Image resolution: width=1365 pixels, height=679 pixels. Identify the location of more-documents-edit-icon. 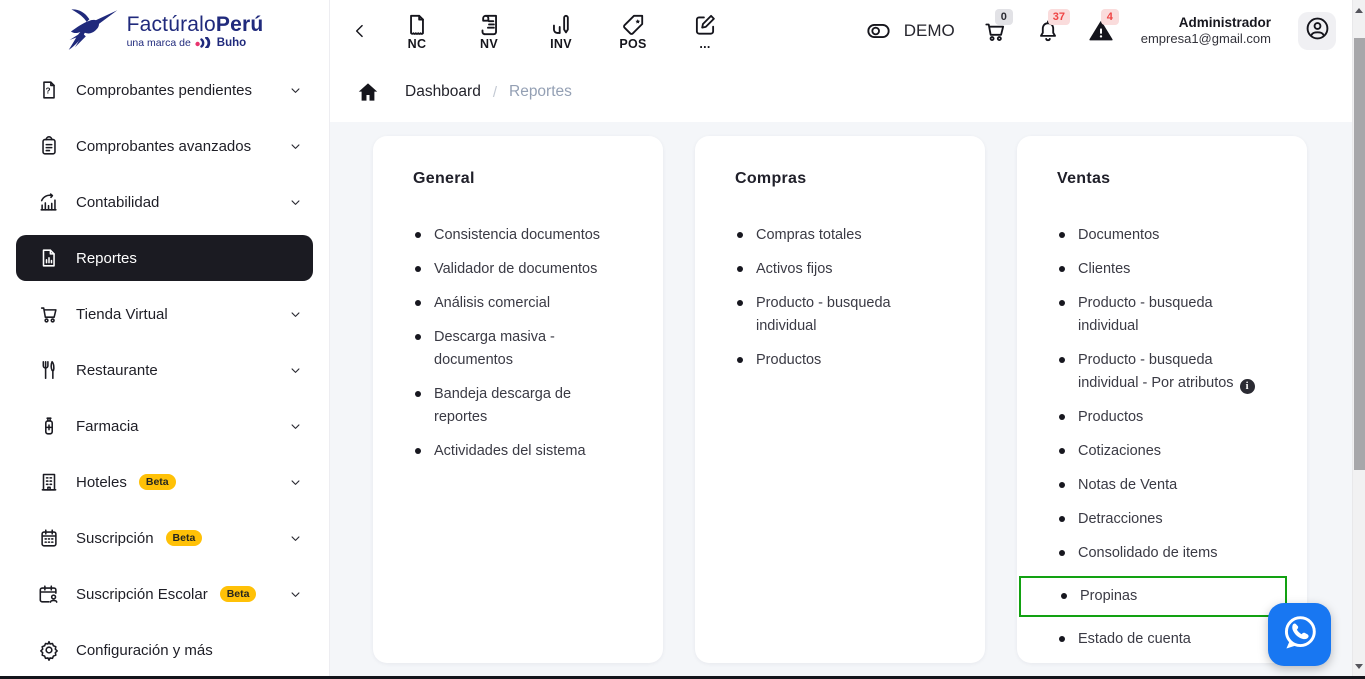
(705, 25).